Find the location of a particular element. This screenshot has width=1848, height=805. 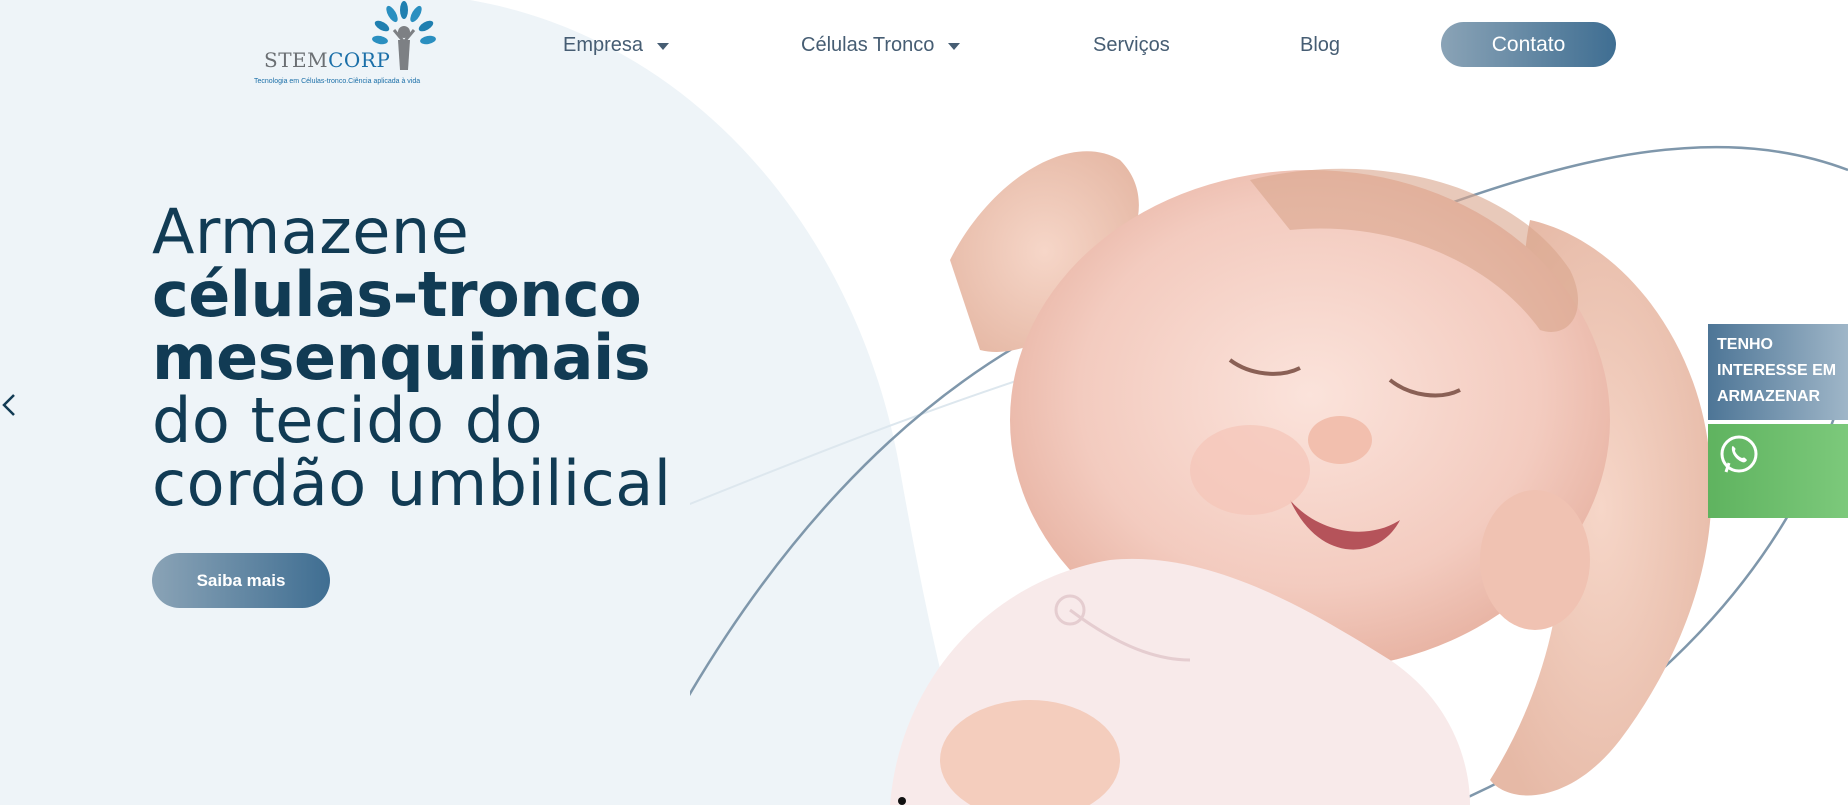

interest-line: TENHO is located at coordinates (1745, 344).